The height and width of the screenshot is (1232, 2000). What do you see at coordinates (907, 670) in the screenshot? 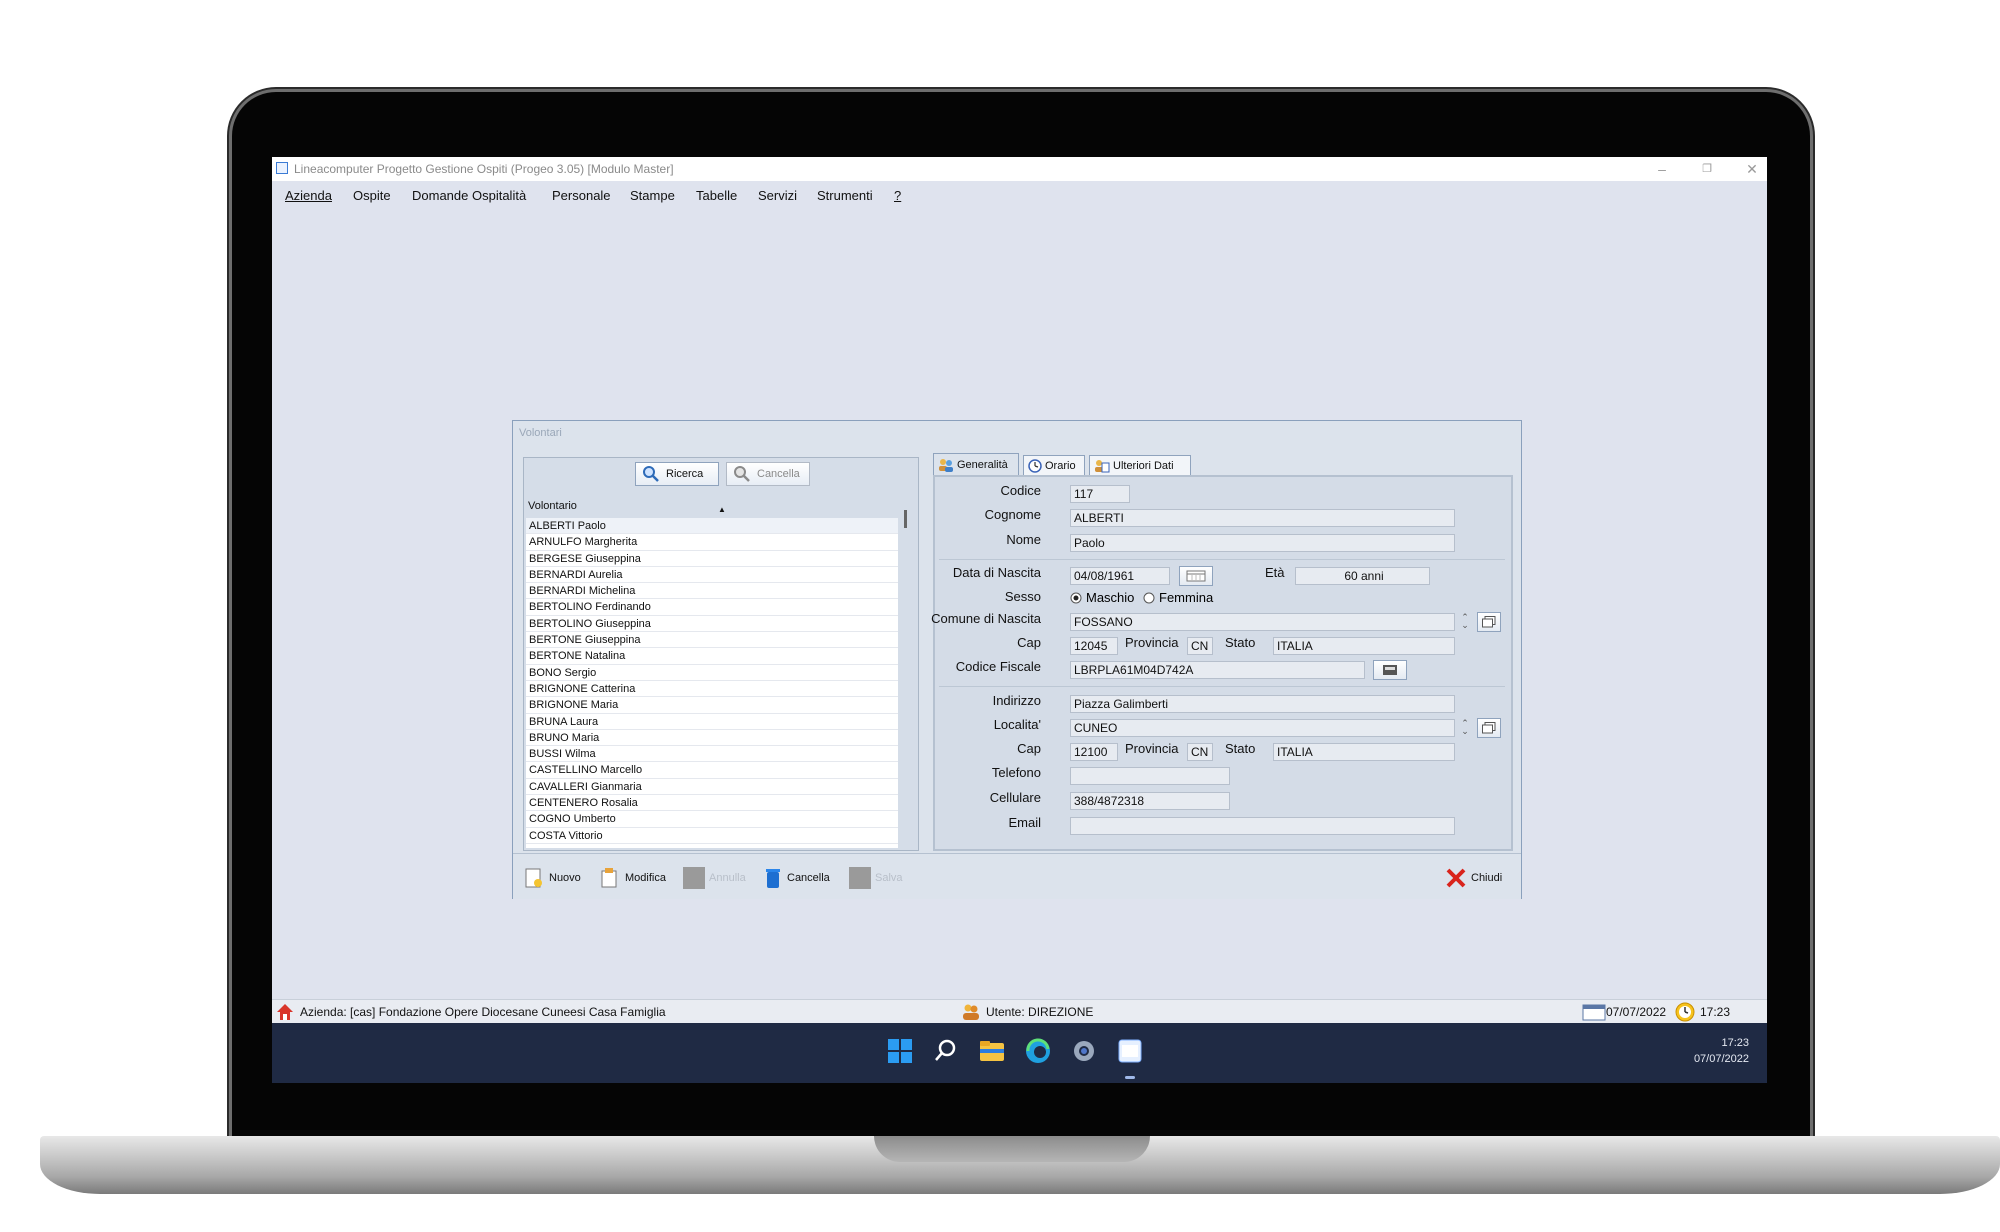
I see `list-scrollbar` at bounding box center [907, 670].